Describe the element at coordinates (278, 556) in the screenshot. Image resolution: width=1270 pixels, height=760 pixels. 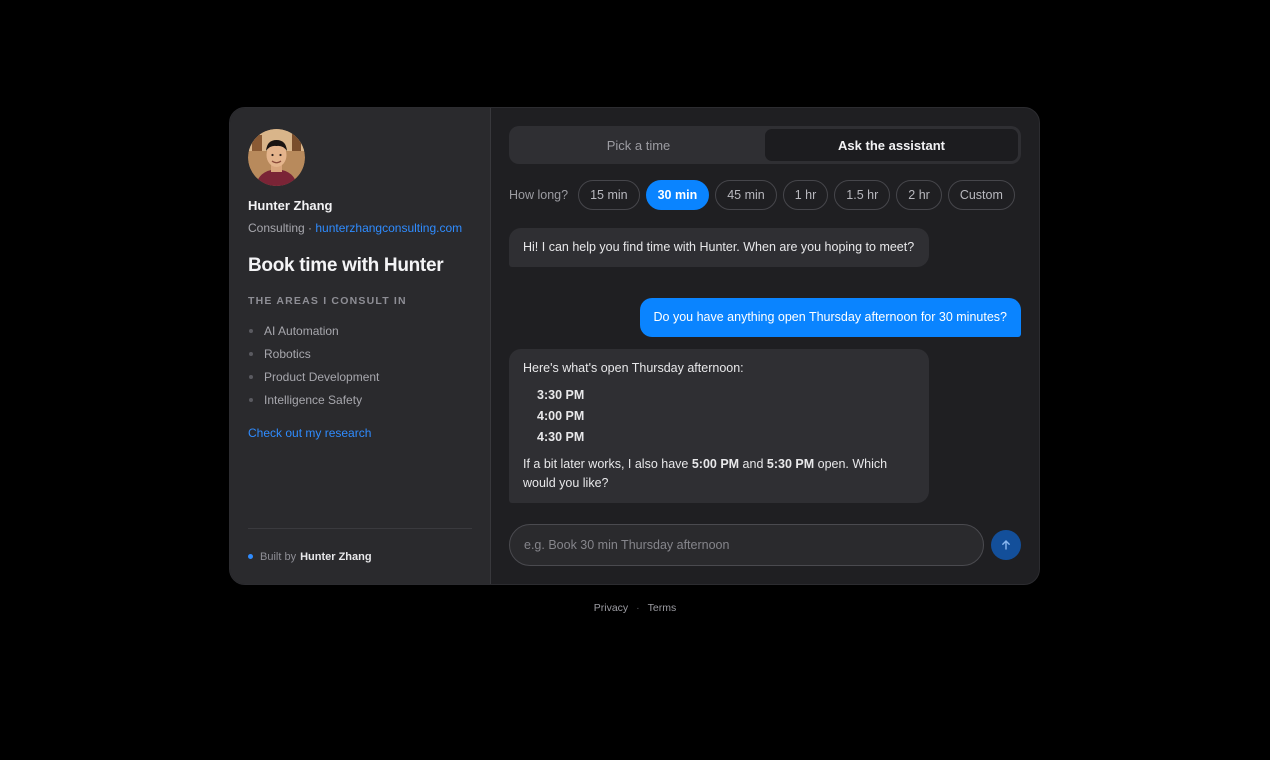
I see `built-by-prefix: Built by` at that location.